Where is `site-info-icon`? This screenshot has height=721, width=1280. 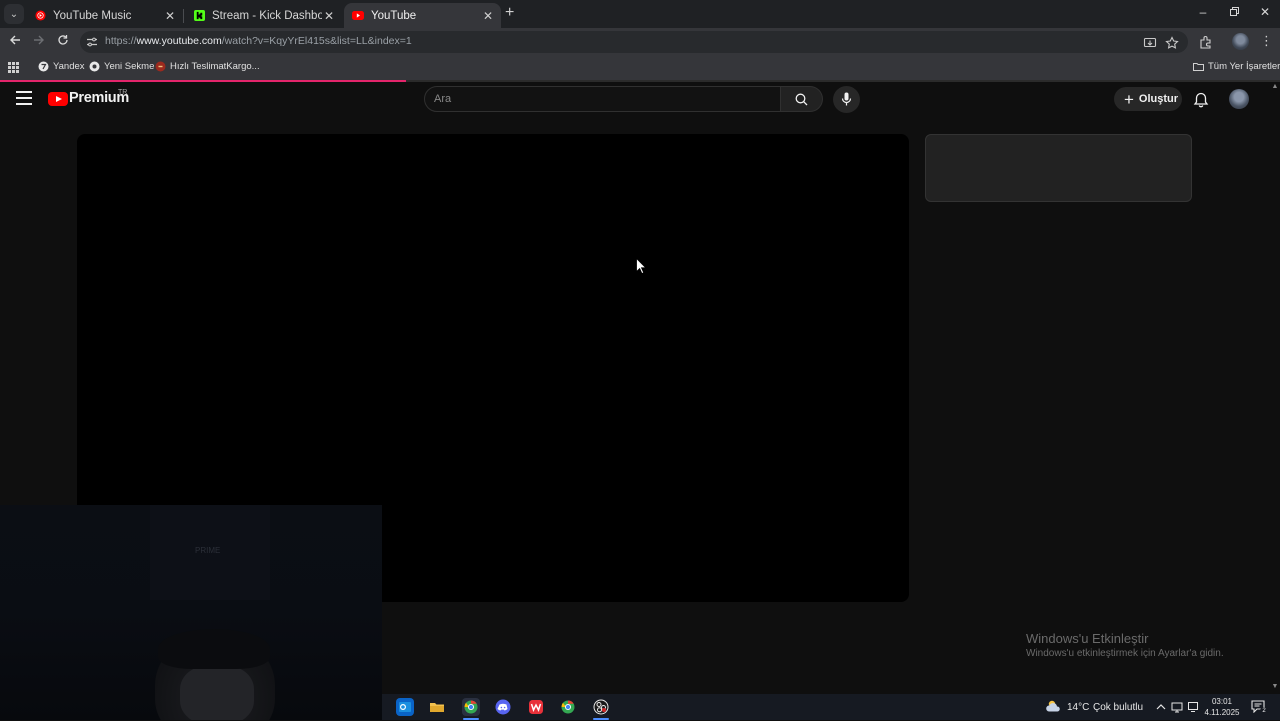 site-info-icon is located at coordinates (92, 42).